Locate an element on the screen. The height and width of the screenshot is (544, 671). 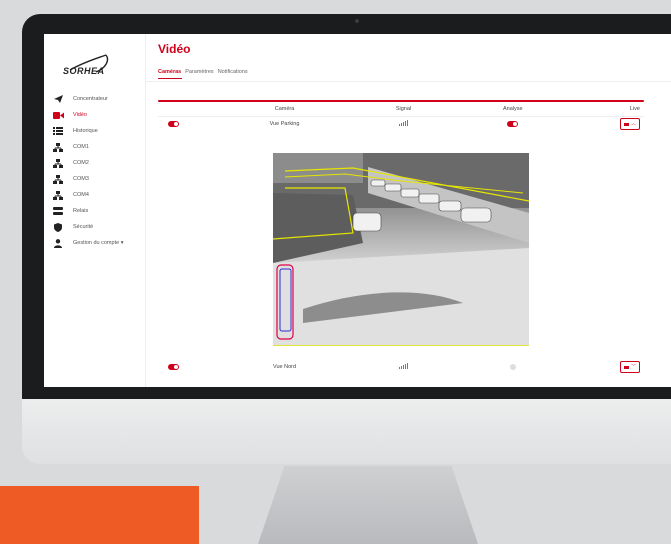
live-button: ﹀ is located at coordinates (629, 367).